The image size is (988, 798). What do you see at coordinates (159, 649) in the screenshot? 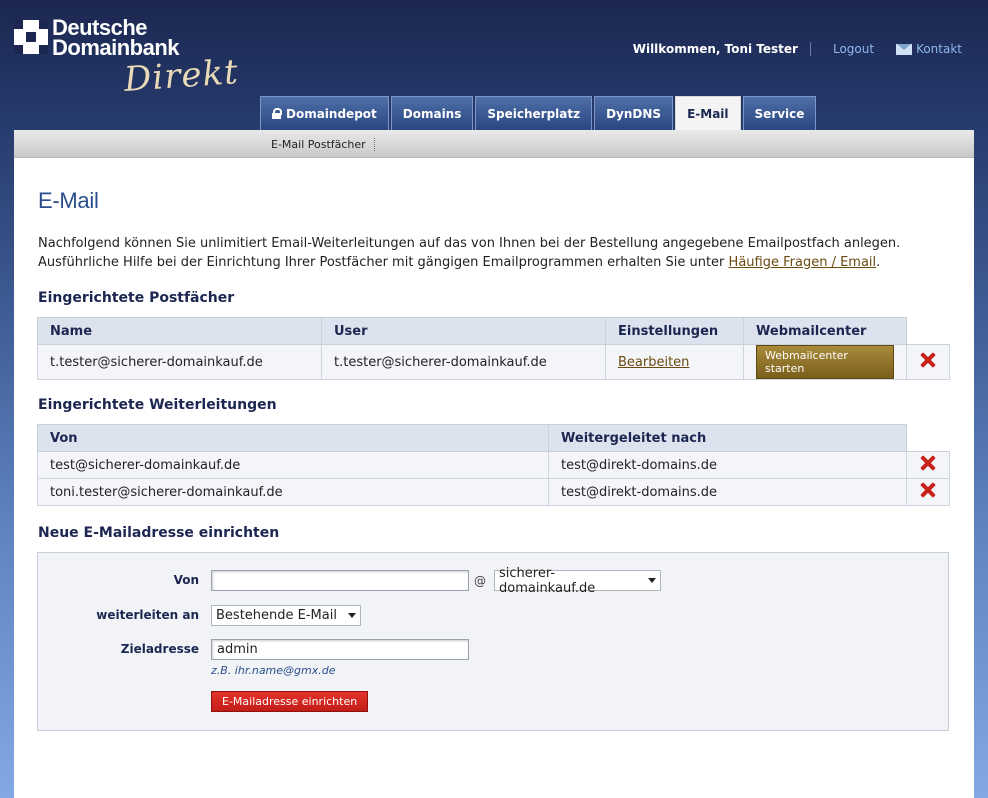
I see `target-address-label: Zieladresse` at bounding box center [159, 649].